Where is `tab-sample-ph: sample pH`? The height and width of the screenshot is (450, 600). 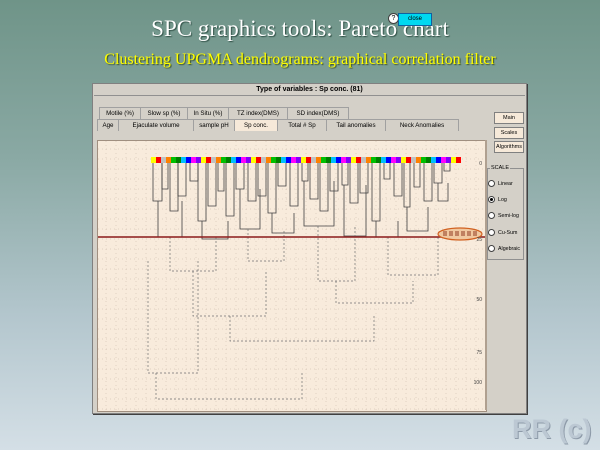 tab-sample-ph: sample pH is located at coordinates (214, 125).